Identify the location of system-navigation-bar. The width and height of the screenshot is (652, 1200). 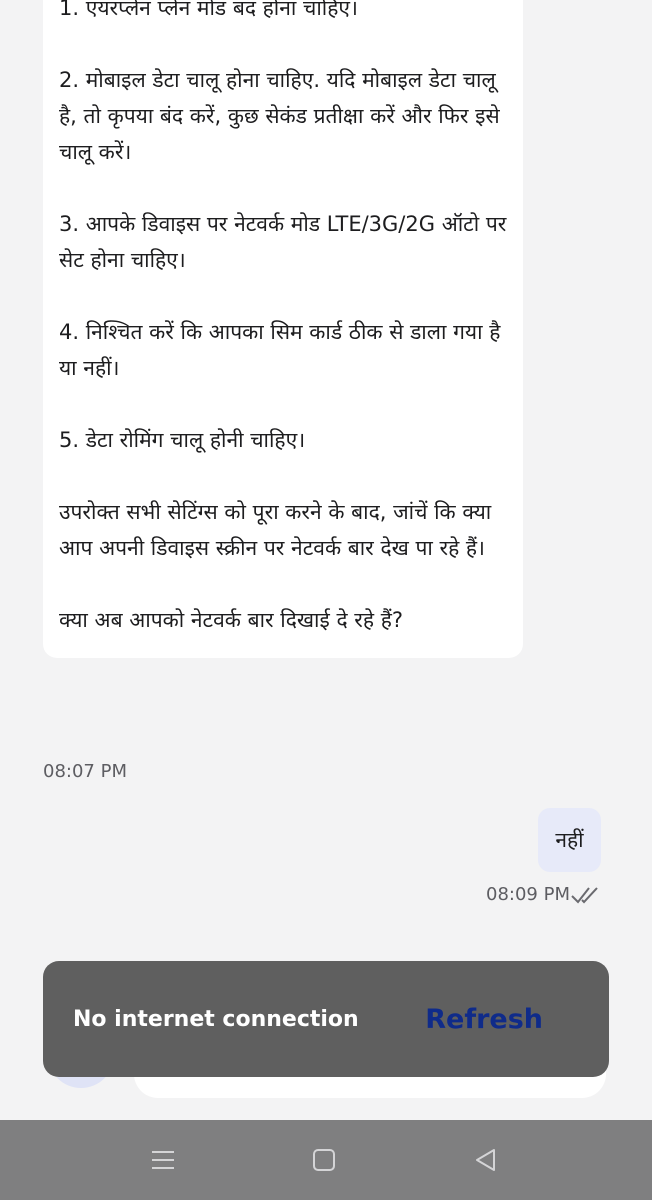
(326, 1160).